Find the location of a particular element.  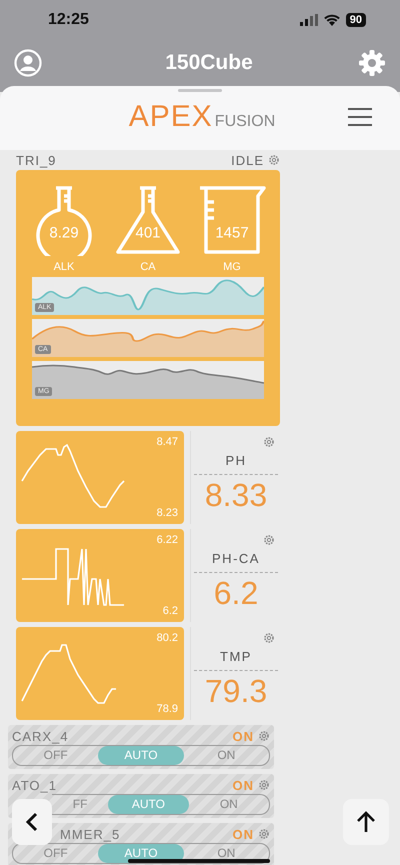

vessel-value: 401 is located at coordinates (148, 233).